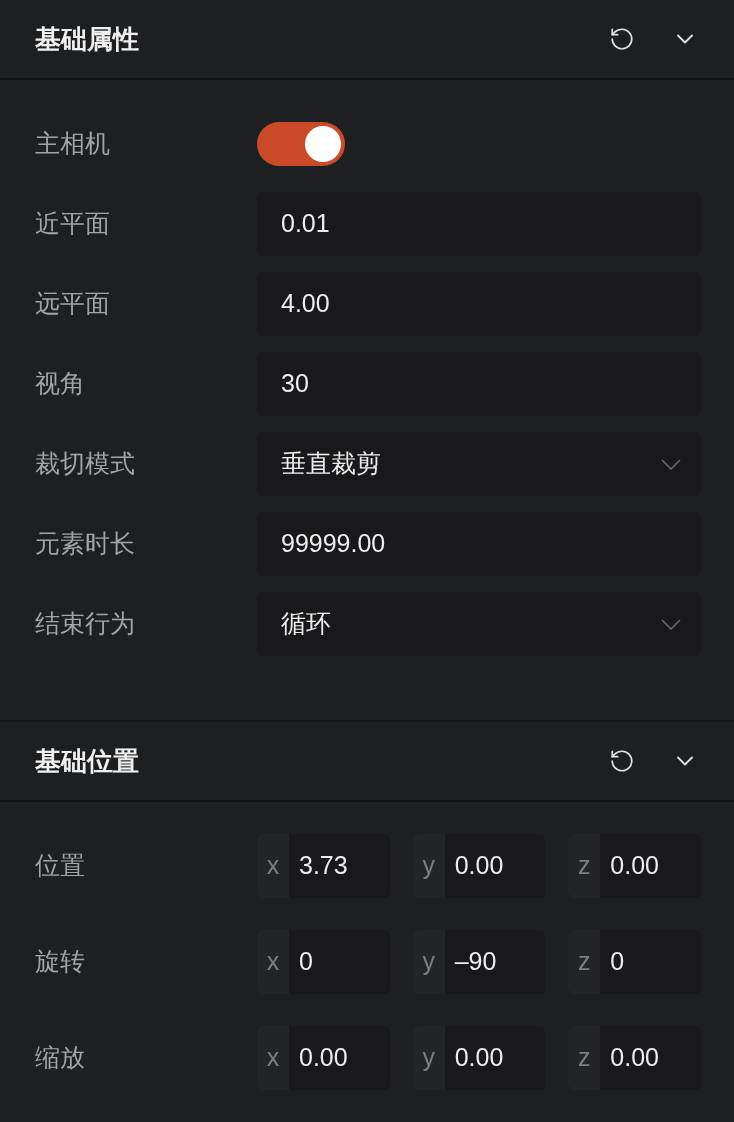  Describe the element at coordinates (87, 761) in the screenshot. I see `section-title: 基础位置` at that location.